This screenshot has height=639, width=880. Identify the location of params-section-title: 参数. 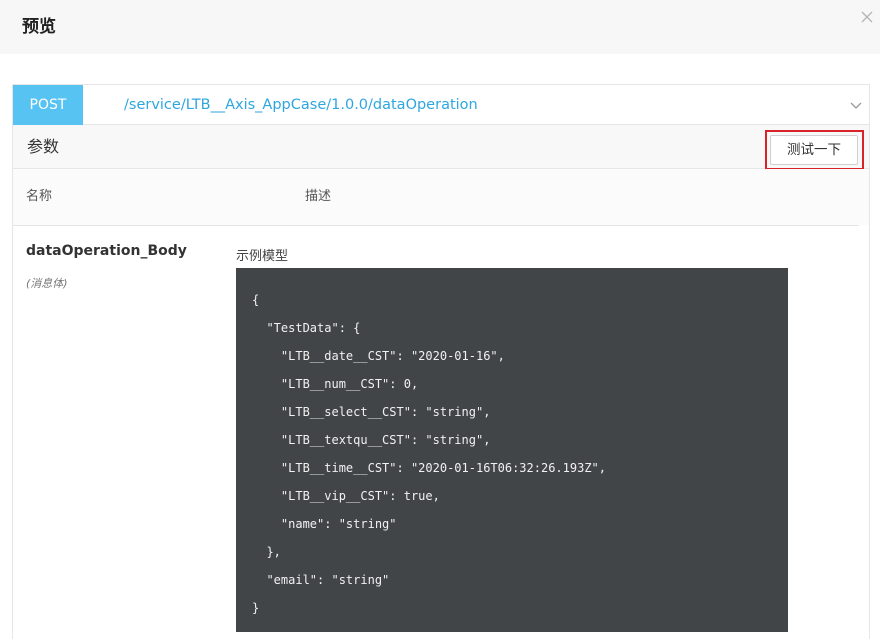
(43, 146).